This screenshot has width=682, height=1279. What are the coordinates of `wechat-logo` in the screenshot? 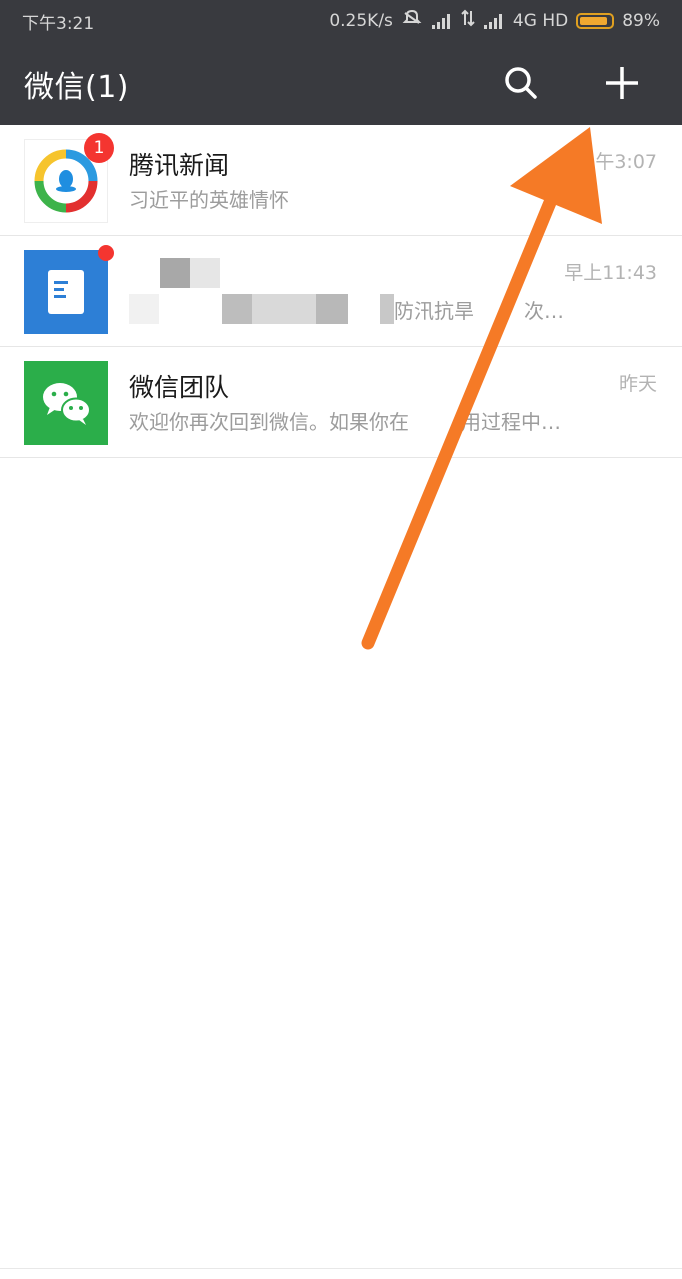 It's located at (67, 404).